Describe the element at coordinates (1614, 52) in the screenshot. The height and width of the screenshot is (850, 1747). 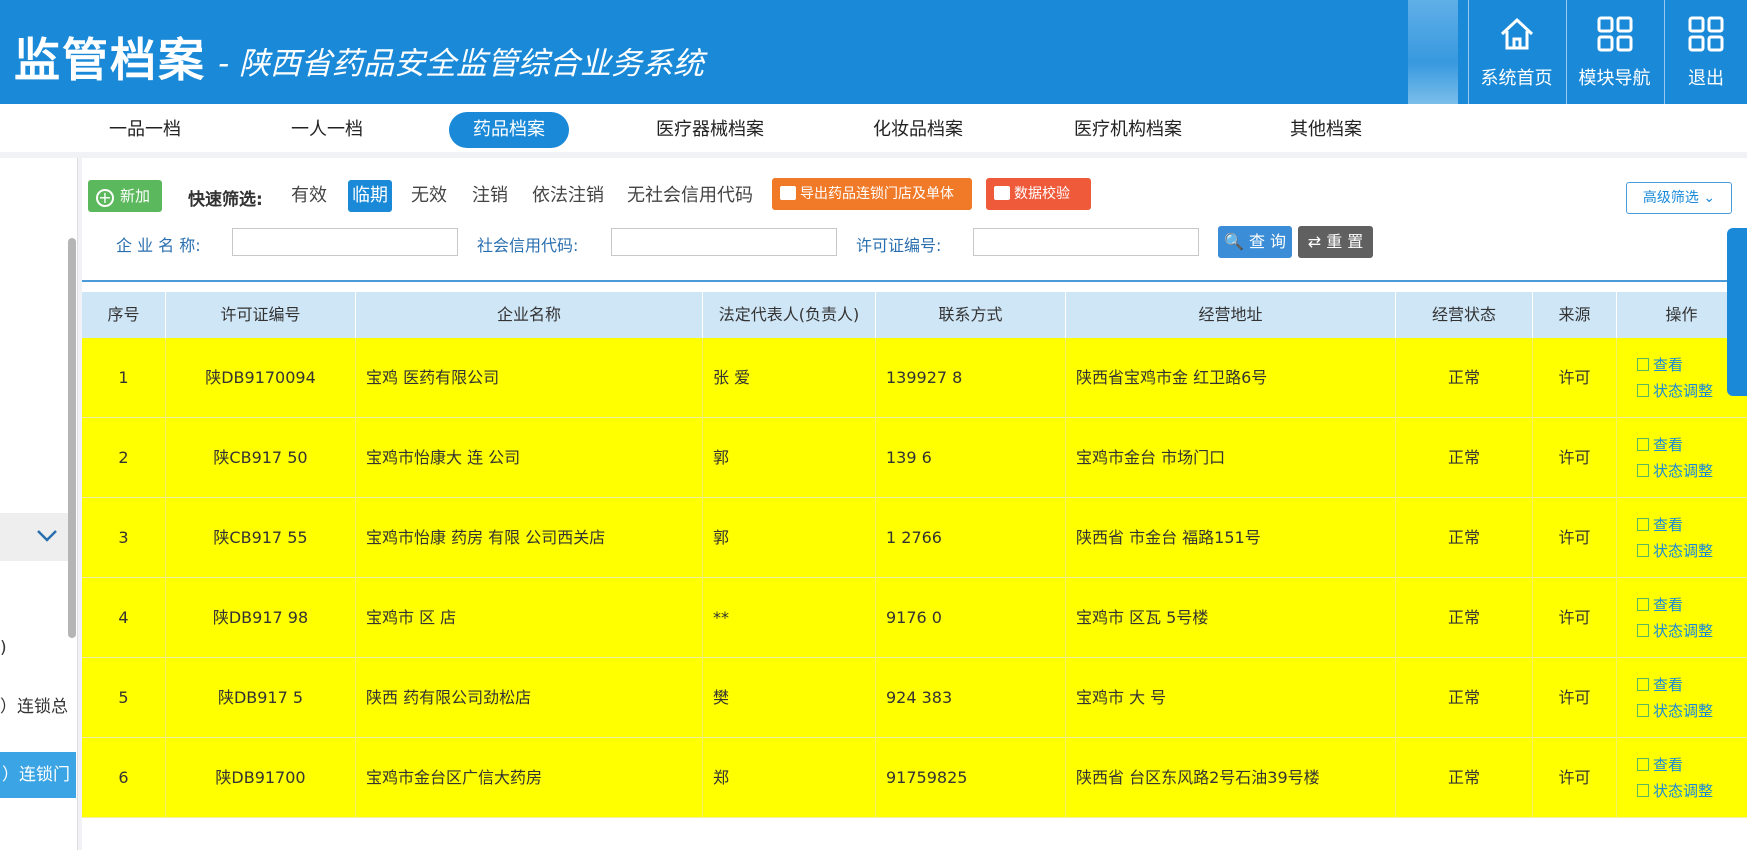
I see `module-nav-button: 模块导航` at that location.